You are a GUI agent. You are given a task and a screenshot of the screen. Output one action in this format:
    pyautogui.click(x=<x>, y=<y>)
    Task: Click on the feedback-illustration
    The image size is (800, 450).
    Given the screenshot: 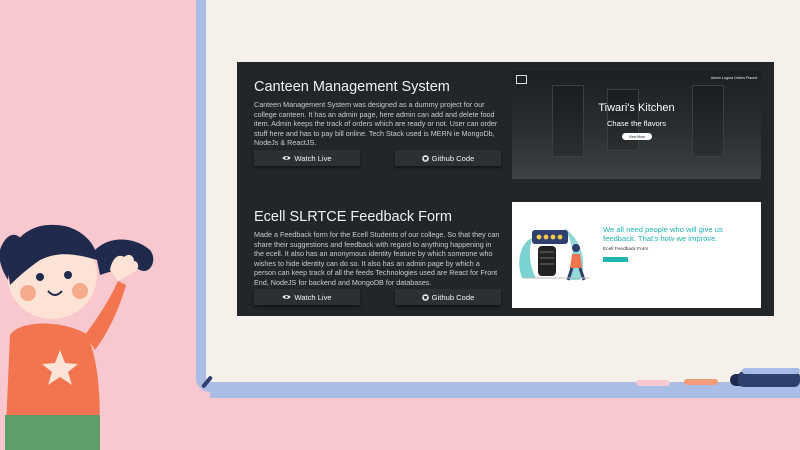 What is the action you would take?
    pyautogui.click(x=554, y=254)
    